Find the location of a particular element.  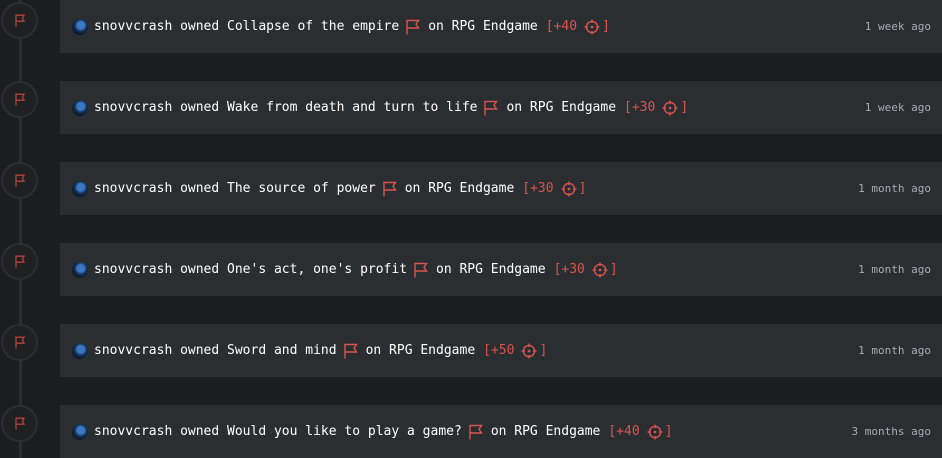

achievement-link: Would you like to play a game? is located at coordinates (344, 431).